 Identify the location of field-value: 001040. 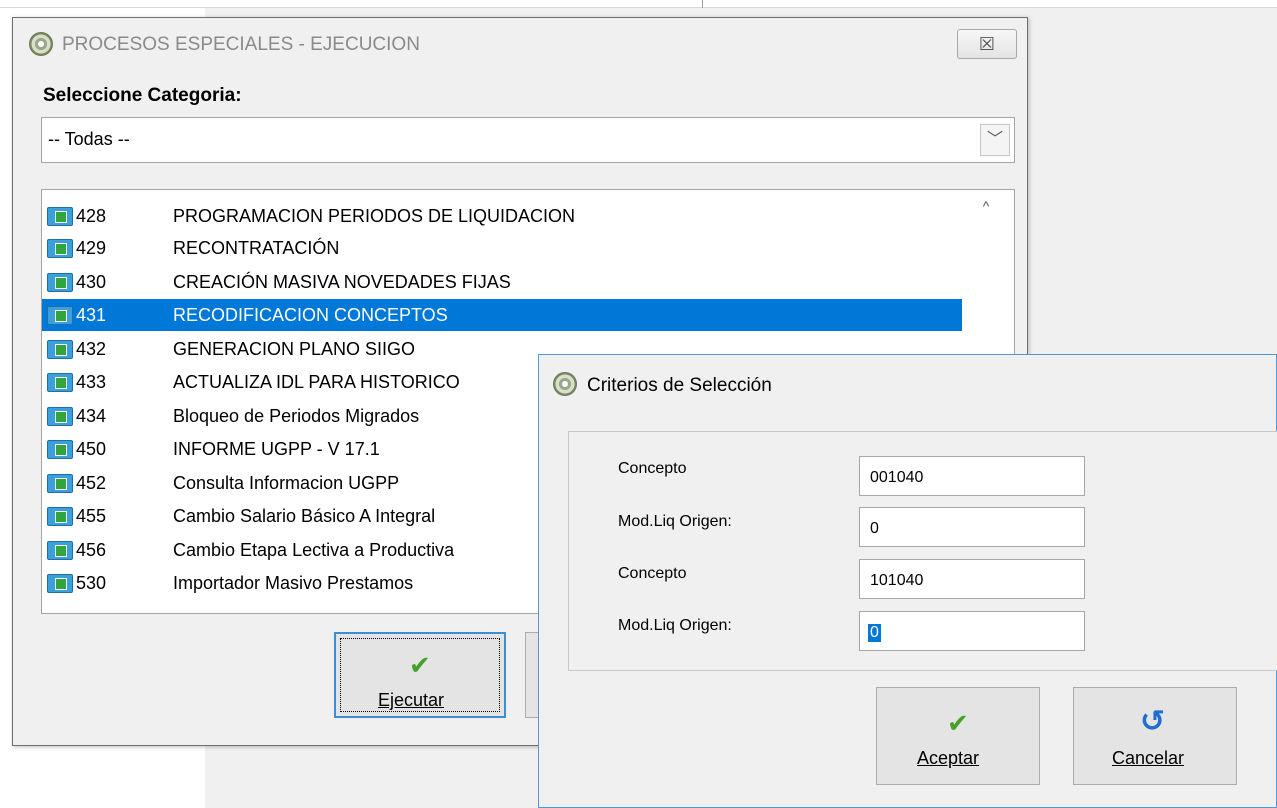
(897, 477).